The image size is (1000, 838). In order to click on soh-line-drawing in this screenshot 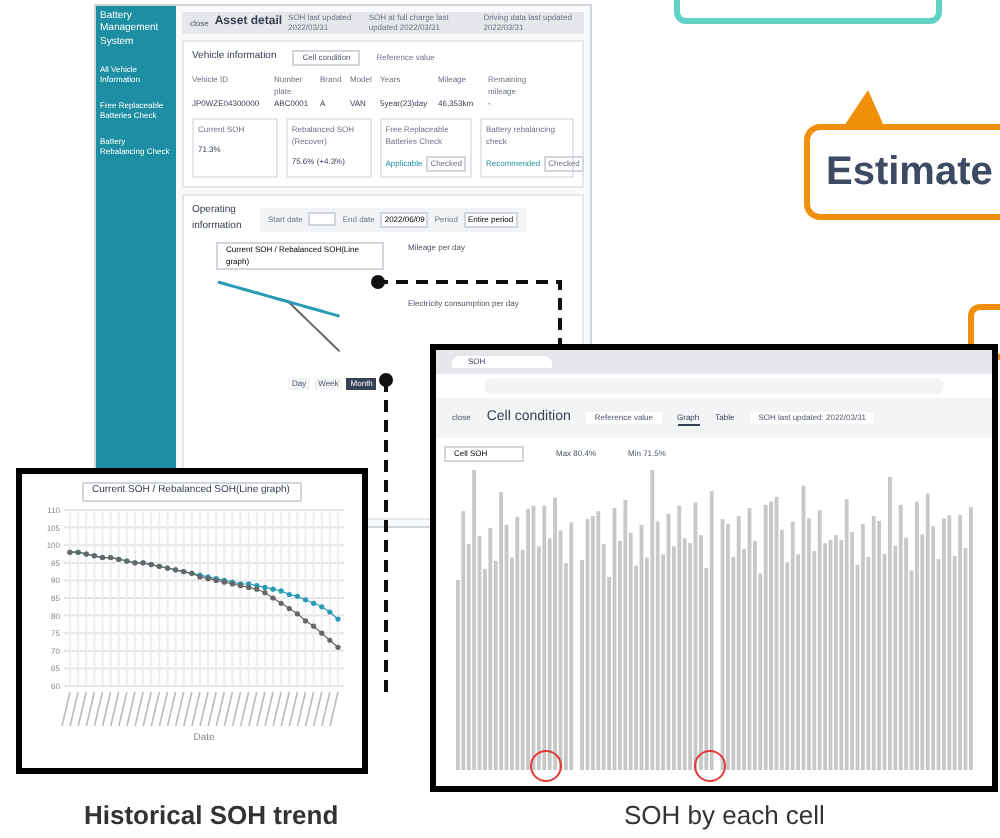, I will do `click(278, 318)`.